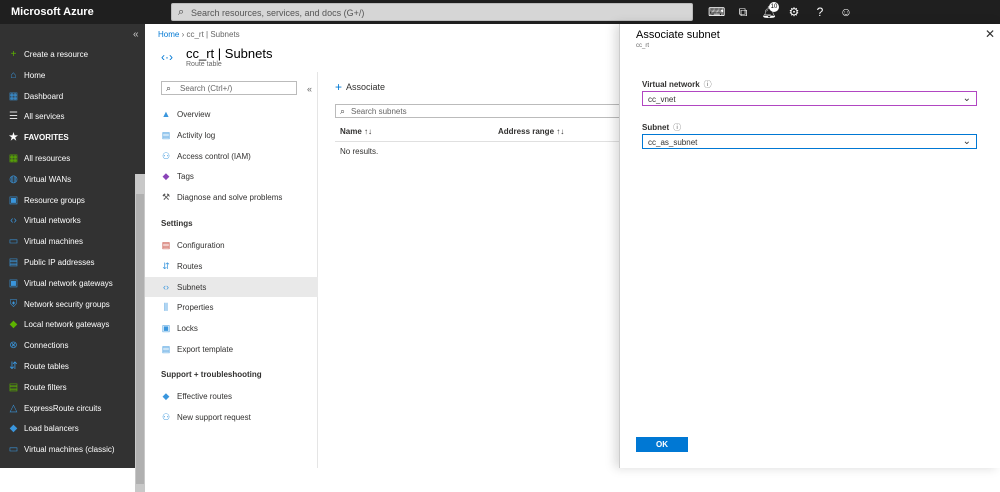 Image resolution: width=1000 pixels, height=492 pixels. Describe the element at coordinates (966, 98) in the screenshot. I see `chevron-down-icon: ⌄` at that location.